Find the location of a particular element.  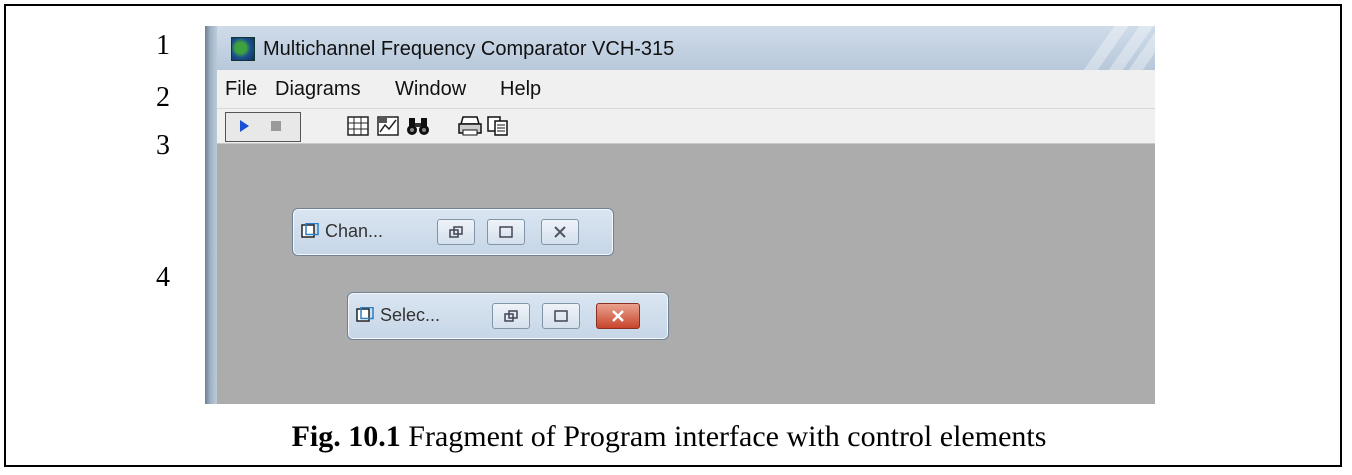

binoculars-icon is located at coordinates (418, 126).